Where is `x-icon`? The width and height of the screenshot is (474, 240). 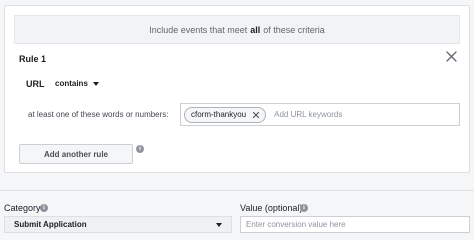 x-icon is located at coordinates (256, 115).